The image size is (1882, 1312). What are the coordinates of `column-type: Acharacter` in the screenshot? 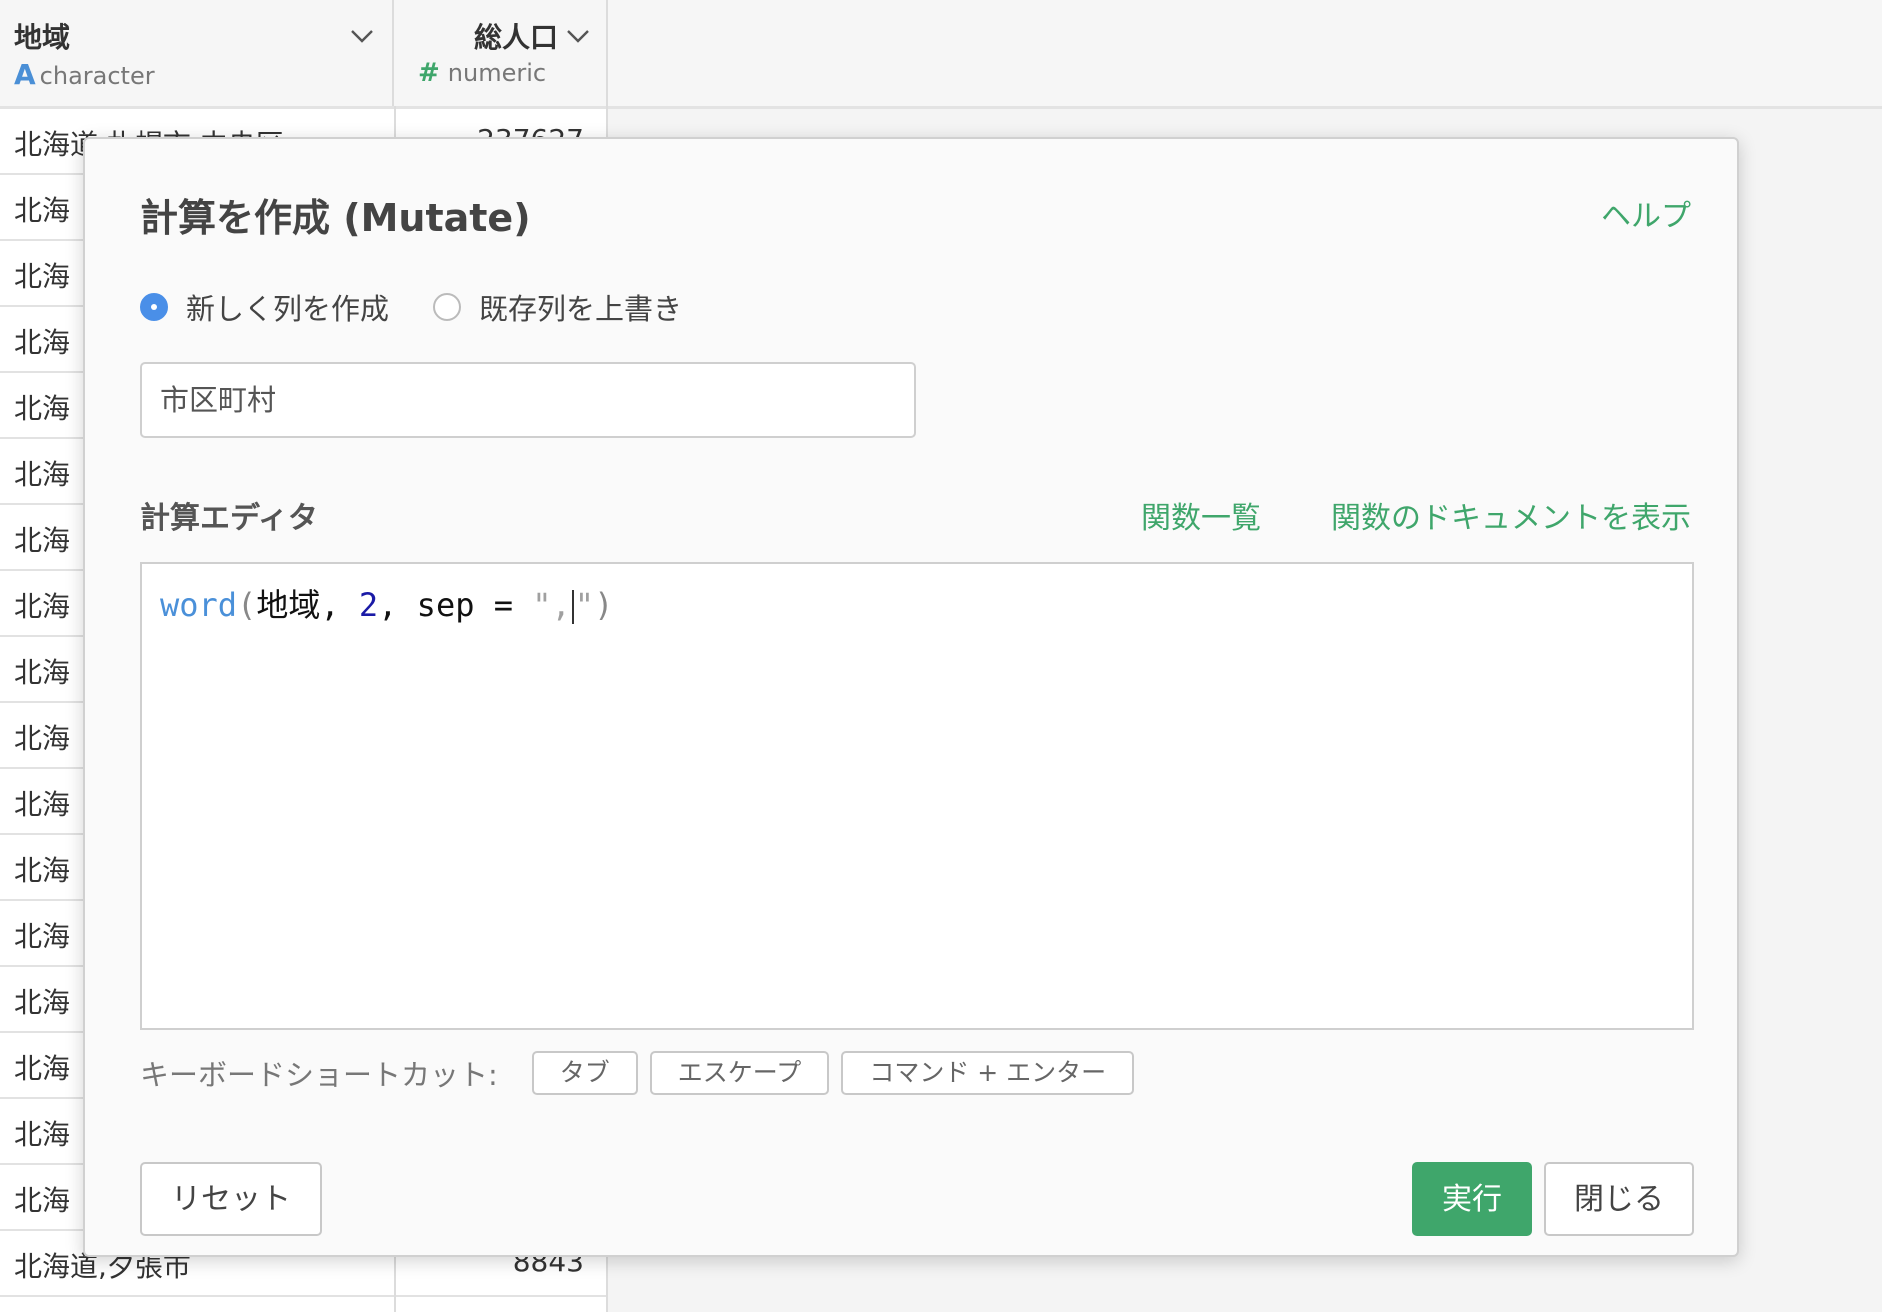 It's located at (84, 74).